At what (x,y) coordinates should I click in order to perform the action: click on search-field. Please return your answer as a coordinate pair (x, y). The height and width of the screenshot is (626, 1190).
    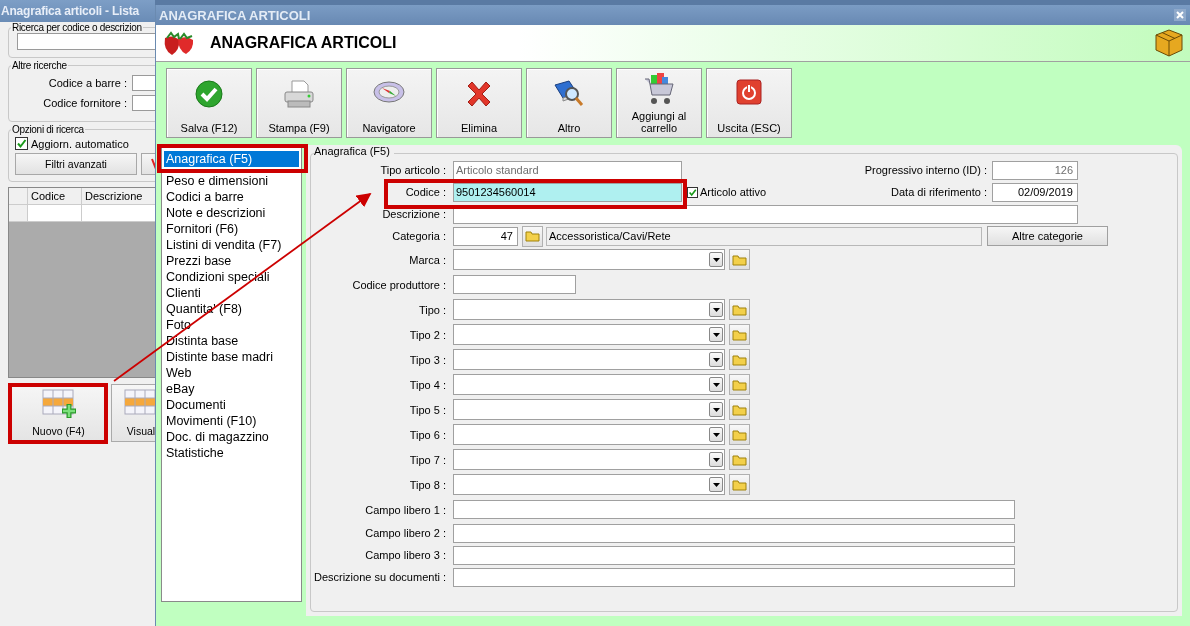
    Looking at the image, I should click on (86, 41).